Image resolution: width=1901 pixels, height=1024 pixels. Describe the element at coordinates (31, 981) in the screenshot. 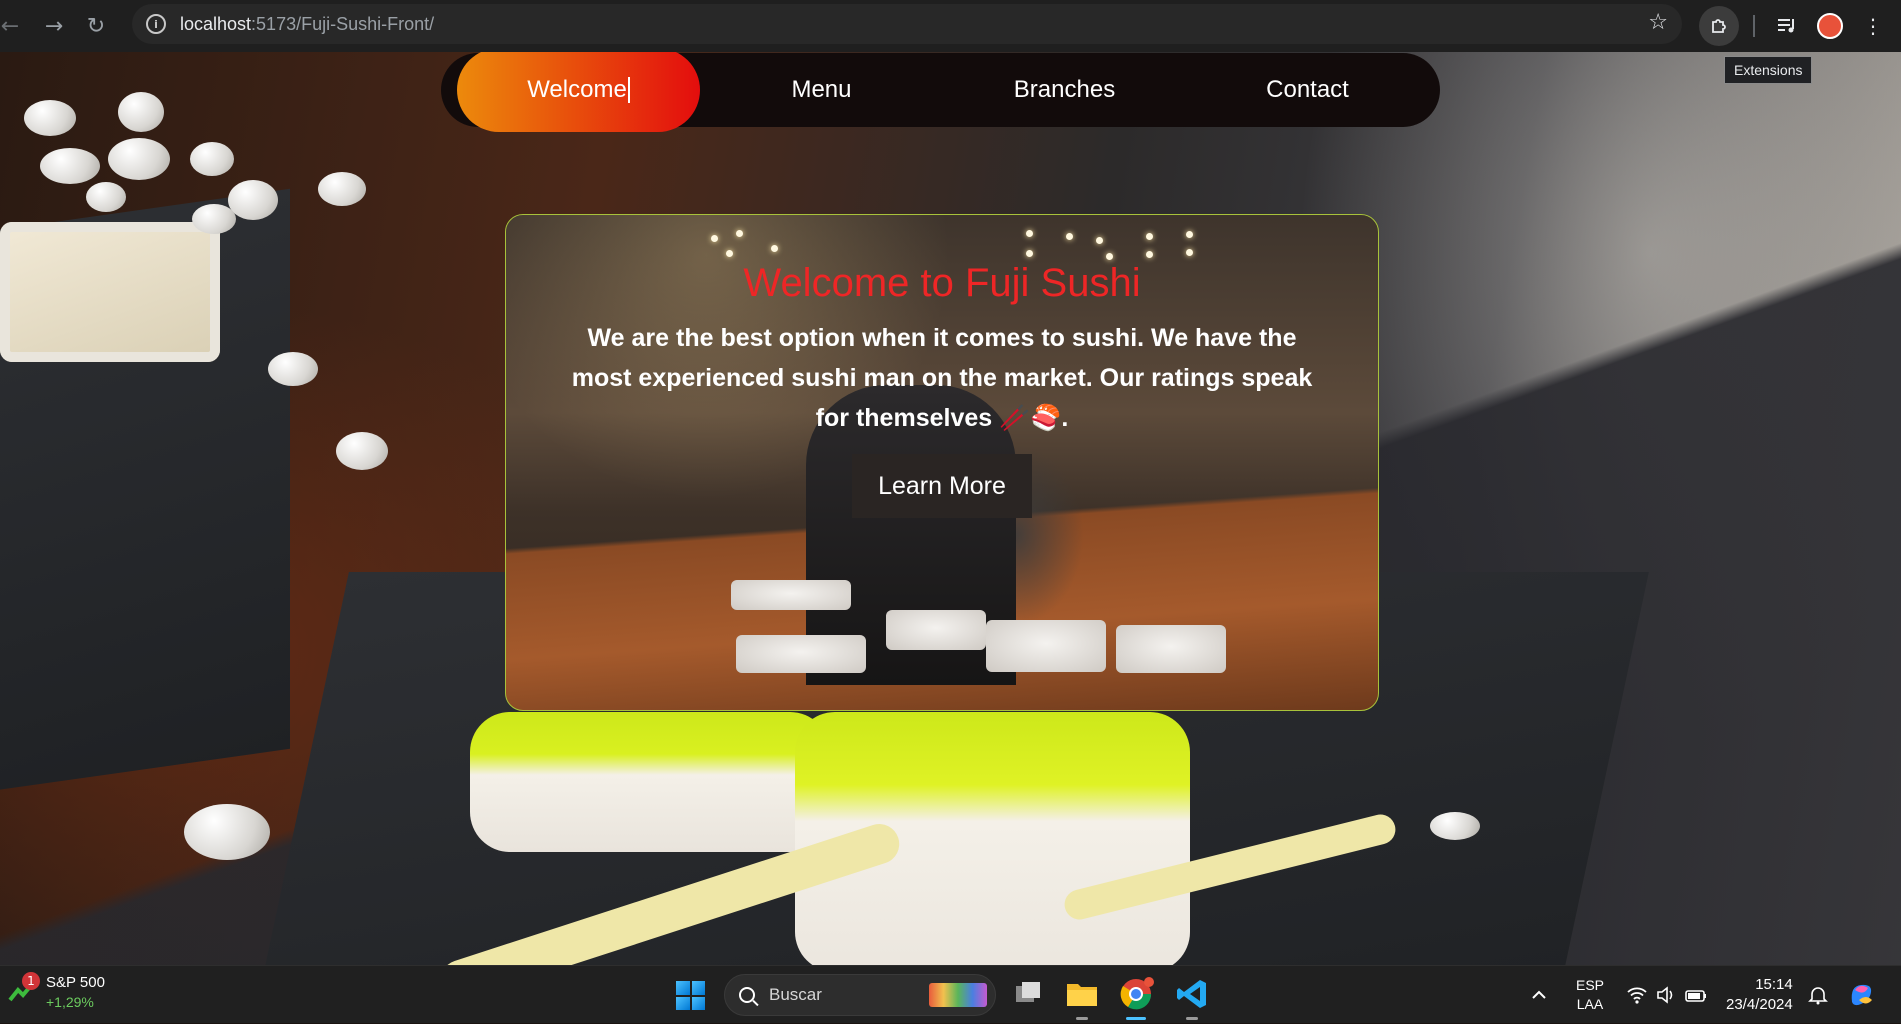

I see `stock-badge: 1` at that location.